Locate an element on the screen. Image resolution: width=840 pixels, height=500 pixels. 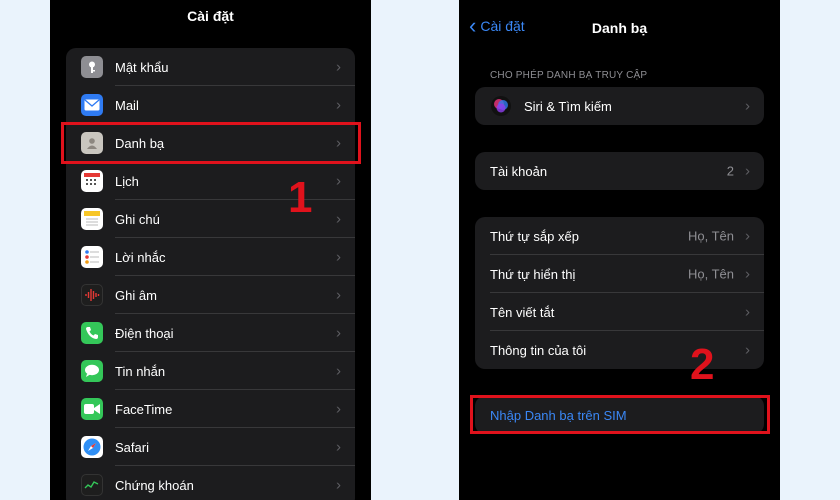
accounts-item: Tài khoản 2 › is located at coordinates (619, 171).